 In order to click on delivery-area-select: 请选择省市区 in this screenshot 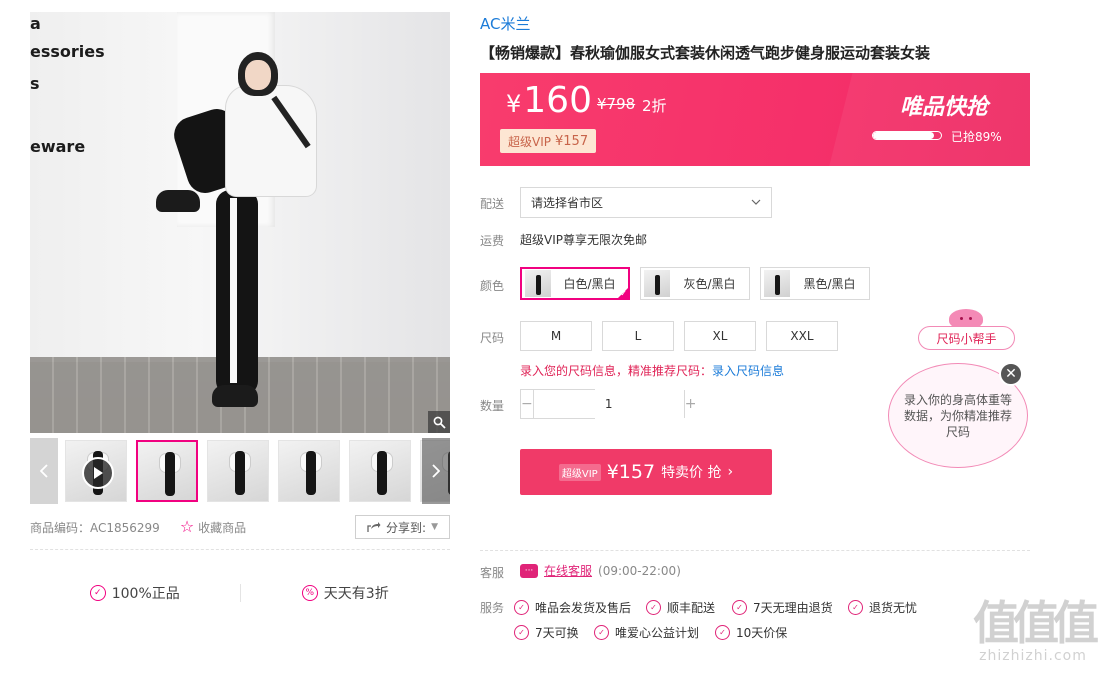, I will do `click(646, 202)`.